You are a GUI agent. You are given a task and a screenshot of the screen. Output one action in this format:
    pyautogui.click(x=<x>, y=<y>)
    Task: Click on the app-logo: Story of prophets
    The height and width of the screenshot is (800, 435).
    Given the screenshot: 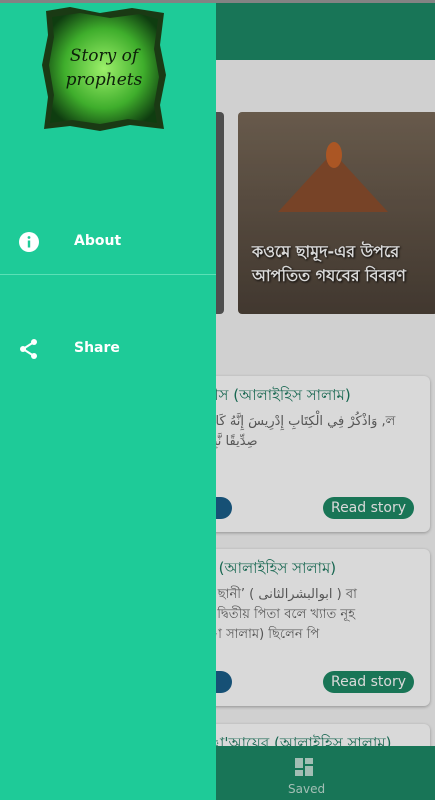 What is the action you would take?
    pyautogui.click(x=104, y=69)
    